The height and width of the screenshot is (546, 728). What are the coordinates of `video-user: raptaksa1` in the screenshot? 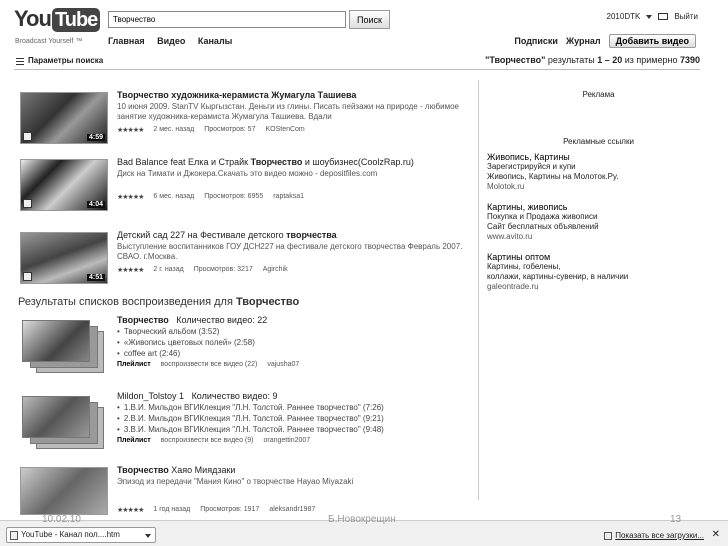 It's located at (288, 197).